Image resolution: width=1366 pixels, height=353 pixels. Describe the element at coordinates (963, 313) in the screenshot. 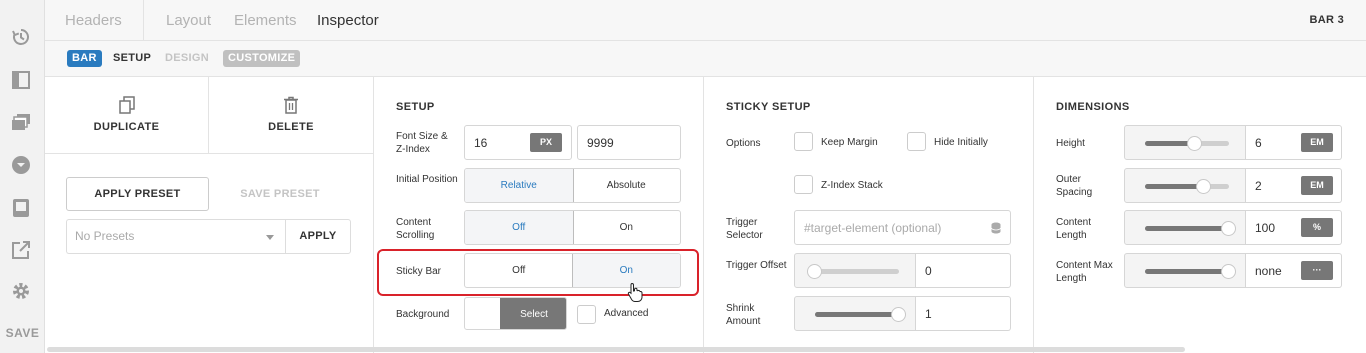

I see `shrink-amount-input: 1` at that location.